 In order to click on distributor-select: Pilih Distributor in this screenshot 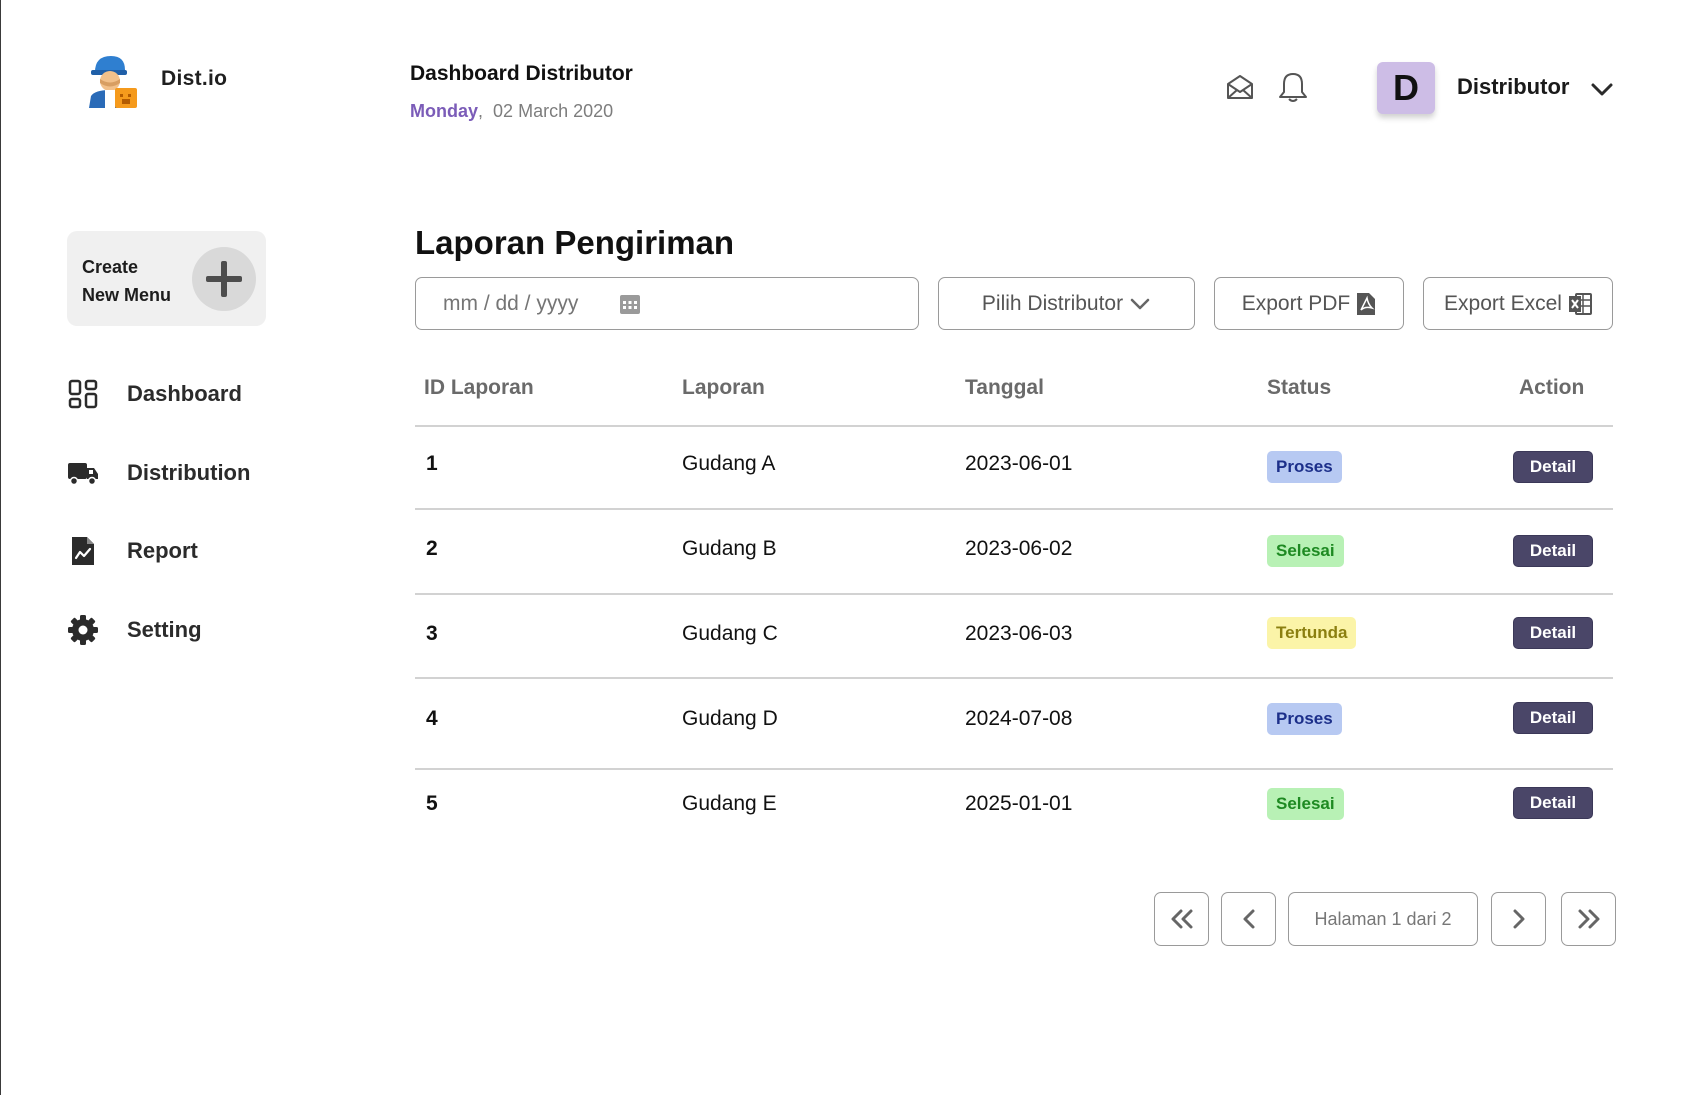, I will do `click(1066, 303)`.